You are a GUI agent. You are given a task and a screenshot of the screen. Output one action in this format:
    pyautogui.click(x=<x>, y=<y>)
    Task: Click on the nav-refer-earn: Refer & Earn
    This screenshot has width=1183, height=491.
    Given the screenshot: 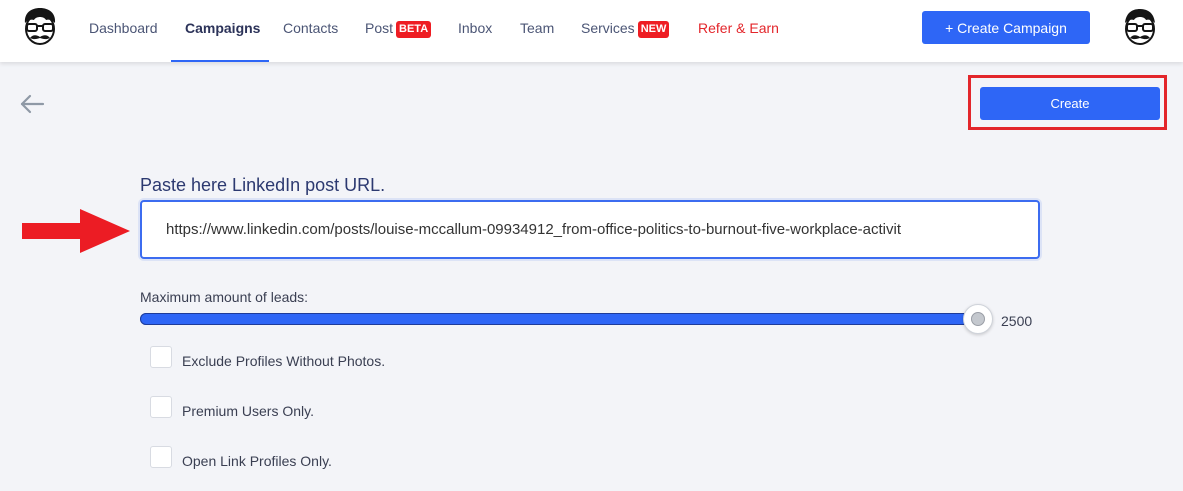 What is the action you would take?
    pyautogui.click(x=738, y=28)
    